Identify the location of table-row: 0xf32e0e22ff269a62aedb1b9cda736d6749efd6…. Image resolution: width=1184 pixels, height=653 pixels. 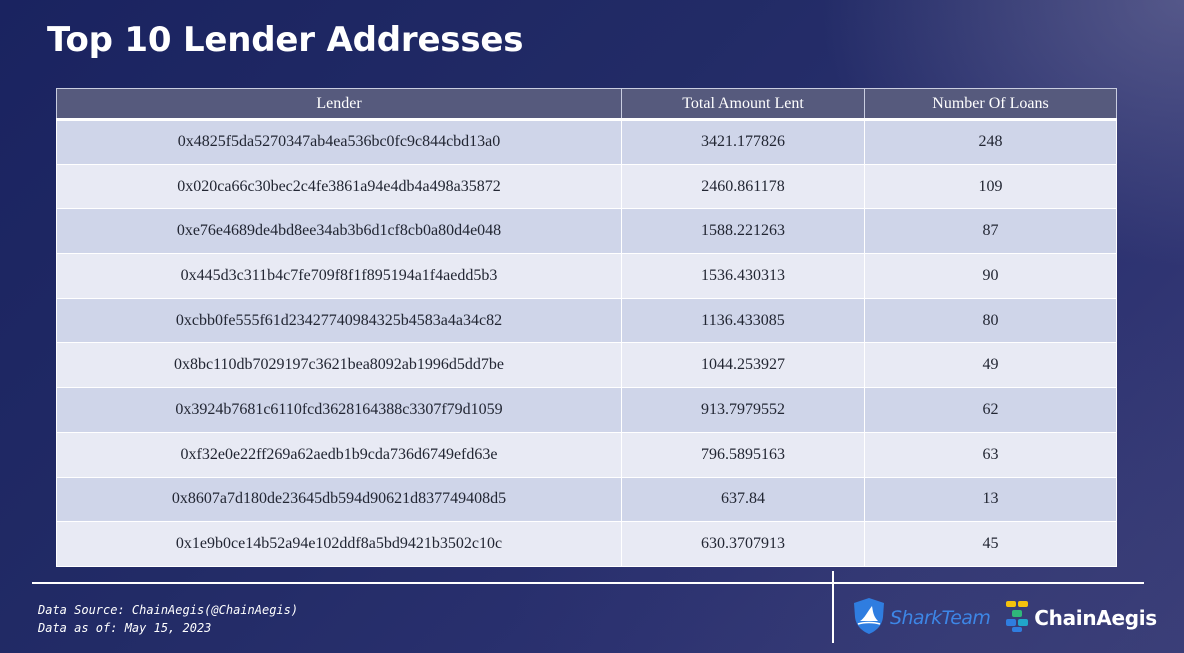
(586, 455).